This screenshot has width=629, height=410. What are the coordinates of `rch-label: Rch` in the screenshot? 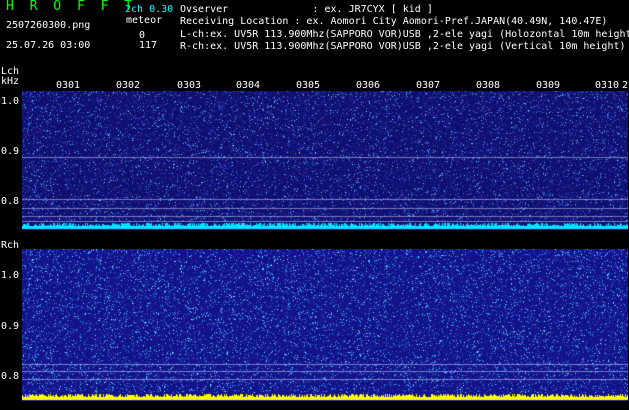 It's located at (10, 245).